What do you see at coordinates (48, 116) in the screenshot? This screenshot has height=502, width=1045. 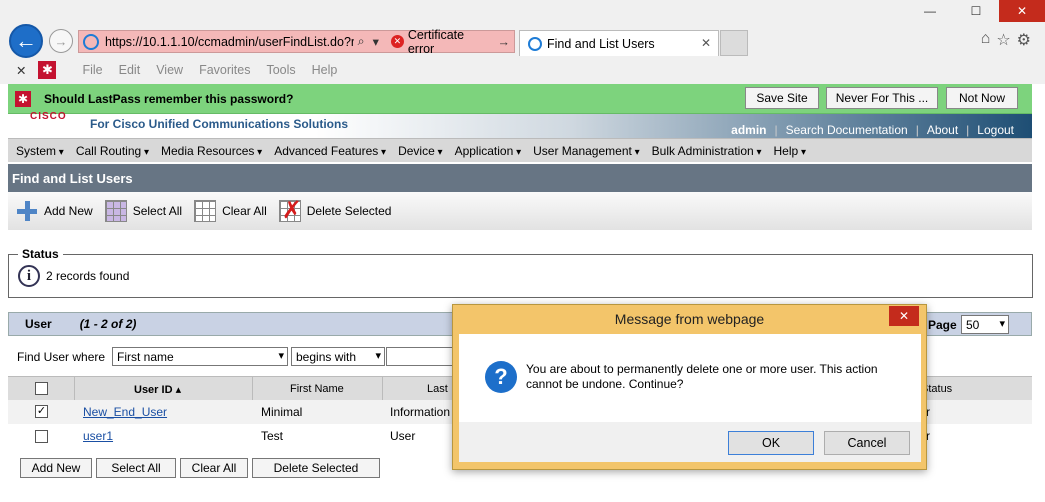 I see `cisco-logo: CISCO` at bounding box center [48, 116].